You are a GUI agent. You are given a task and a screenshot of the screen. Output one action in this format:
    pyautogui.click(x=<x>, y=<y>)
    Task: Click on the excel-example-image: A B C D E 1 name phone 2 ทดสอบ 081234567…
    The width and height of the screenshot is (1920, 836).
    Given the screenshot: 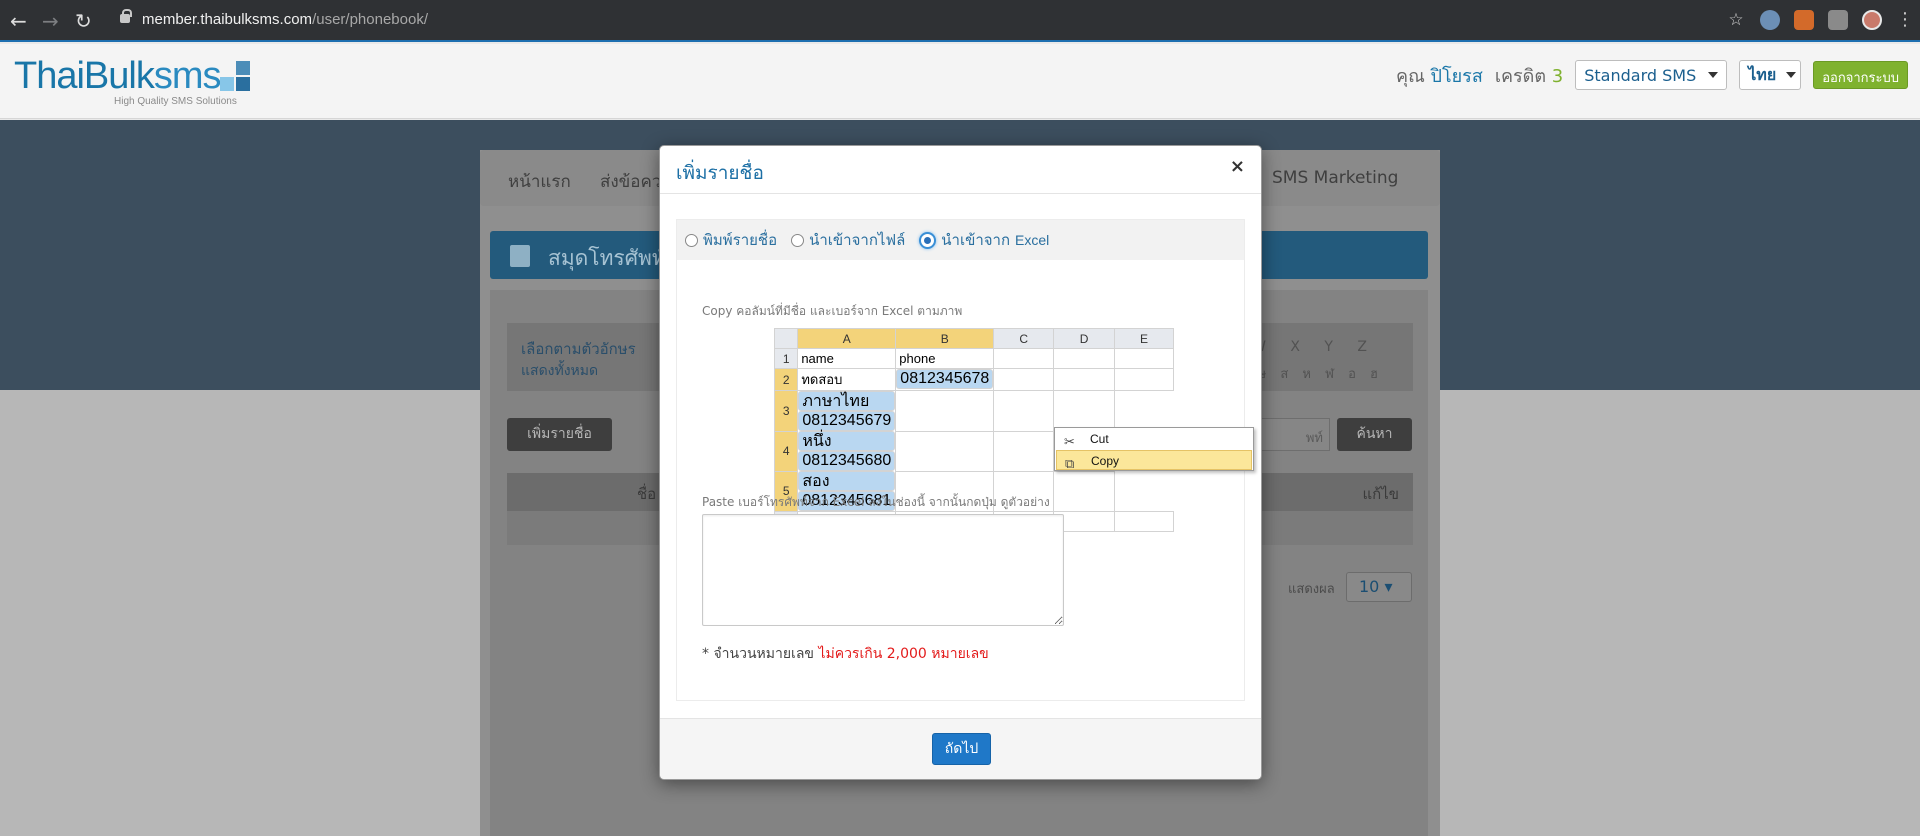 What is the action you would take?
    pyautogui.click(x=1013, y=430)
    